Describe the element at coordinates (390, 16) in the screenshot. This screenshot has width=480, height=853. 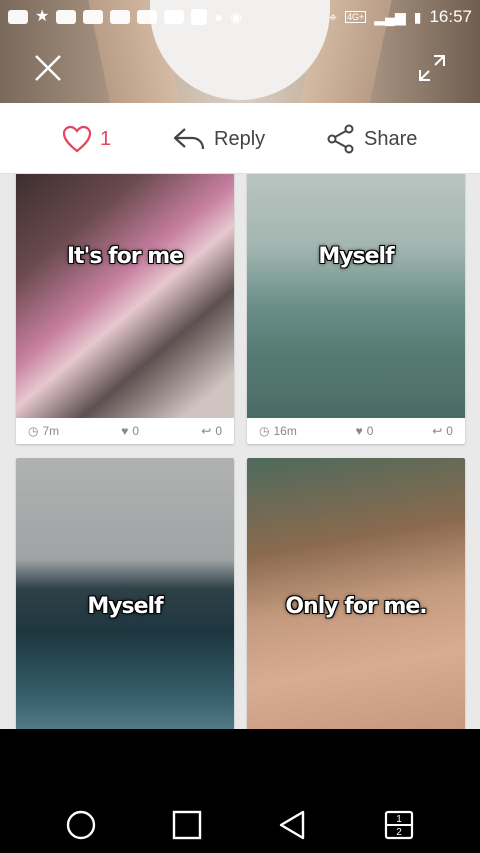
I see `signal-icon: ▂▄▆` at that location.